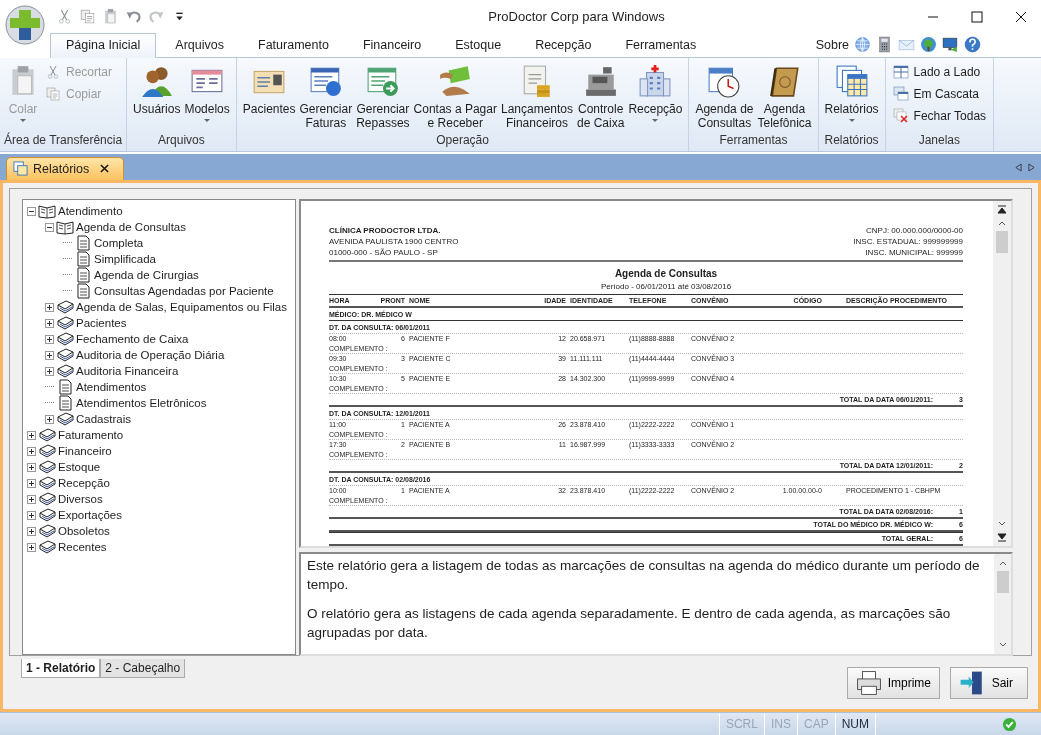 The image size is (1041, 735). I want to click on scroll-left-icon, so click(1018, 167).